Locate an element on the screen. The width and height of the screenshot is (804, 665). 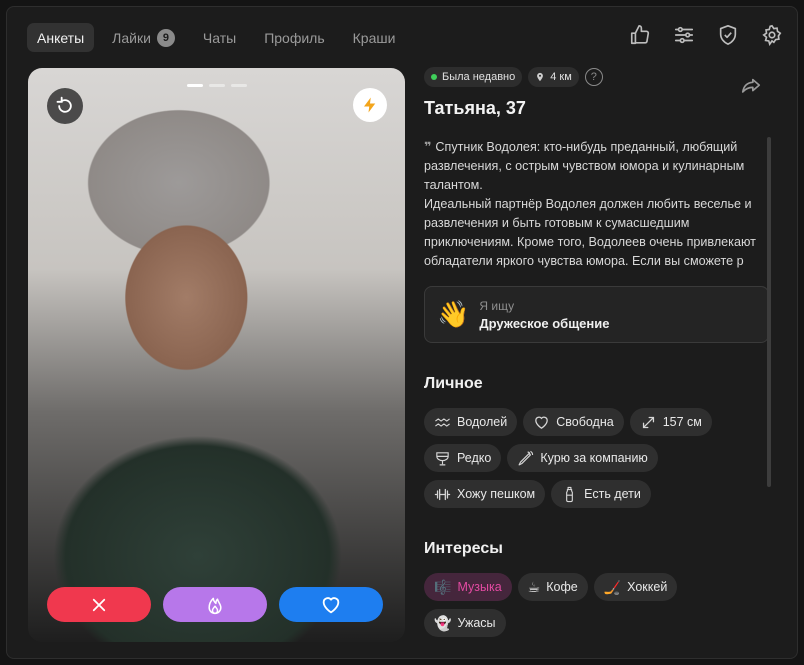
boost-button is located at coordinates (370, 105).